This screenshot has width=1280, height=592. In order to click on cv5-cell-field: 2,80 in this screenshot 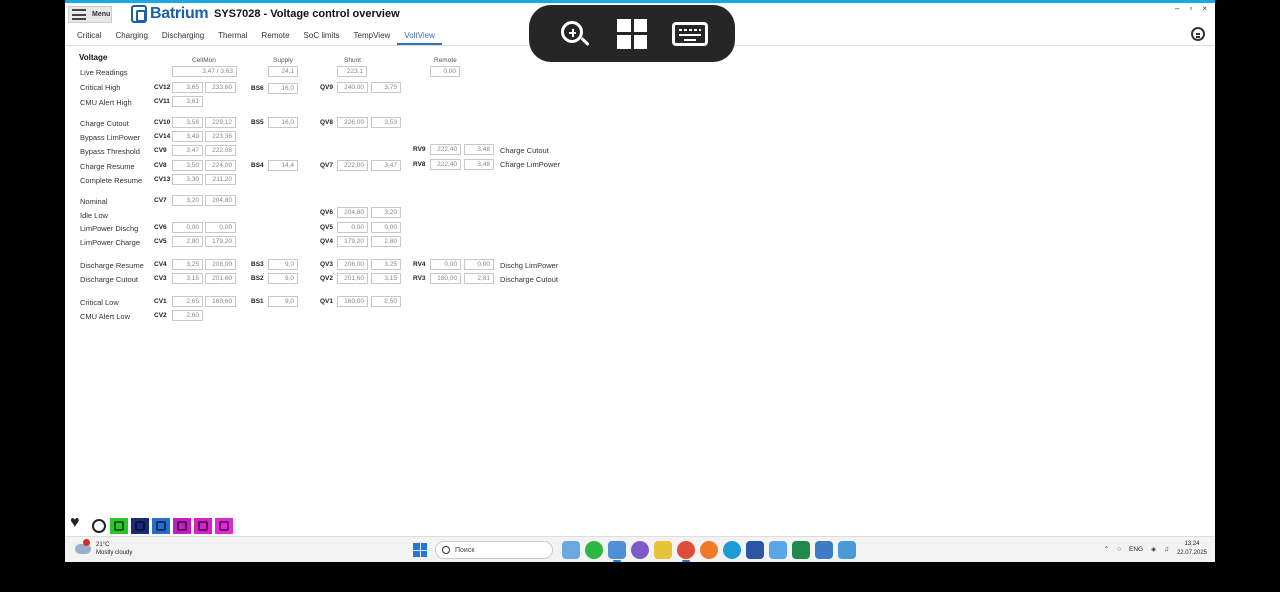, I will do `click(187, 241)`.